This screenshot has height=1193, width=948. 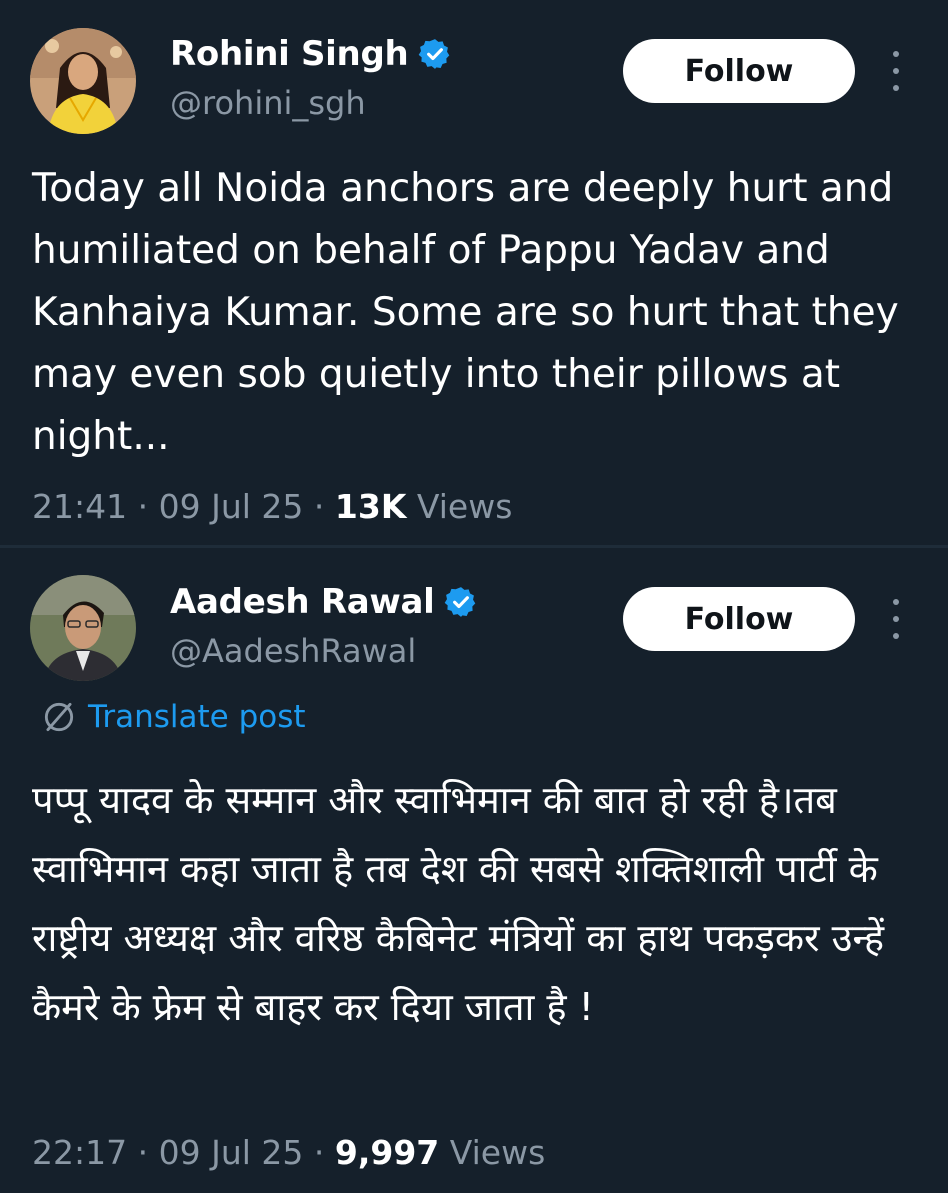 What do you see at coordinates (387, 1152) in the screenshot?
I see `views-count: 9,997` at bounding box center [387, 1152].